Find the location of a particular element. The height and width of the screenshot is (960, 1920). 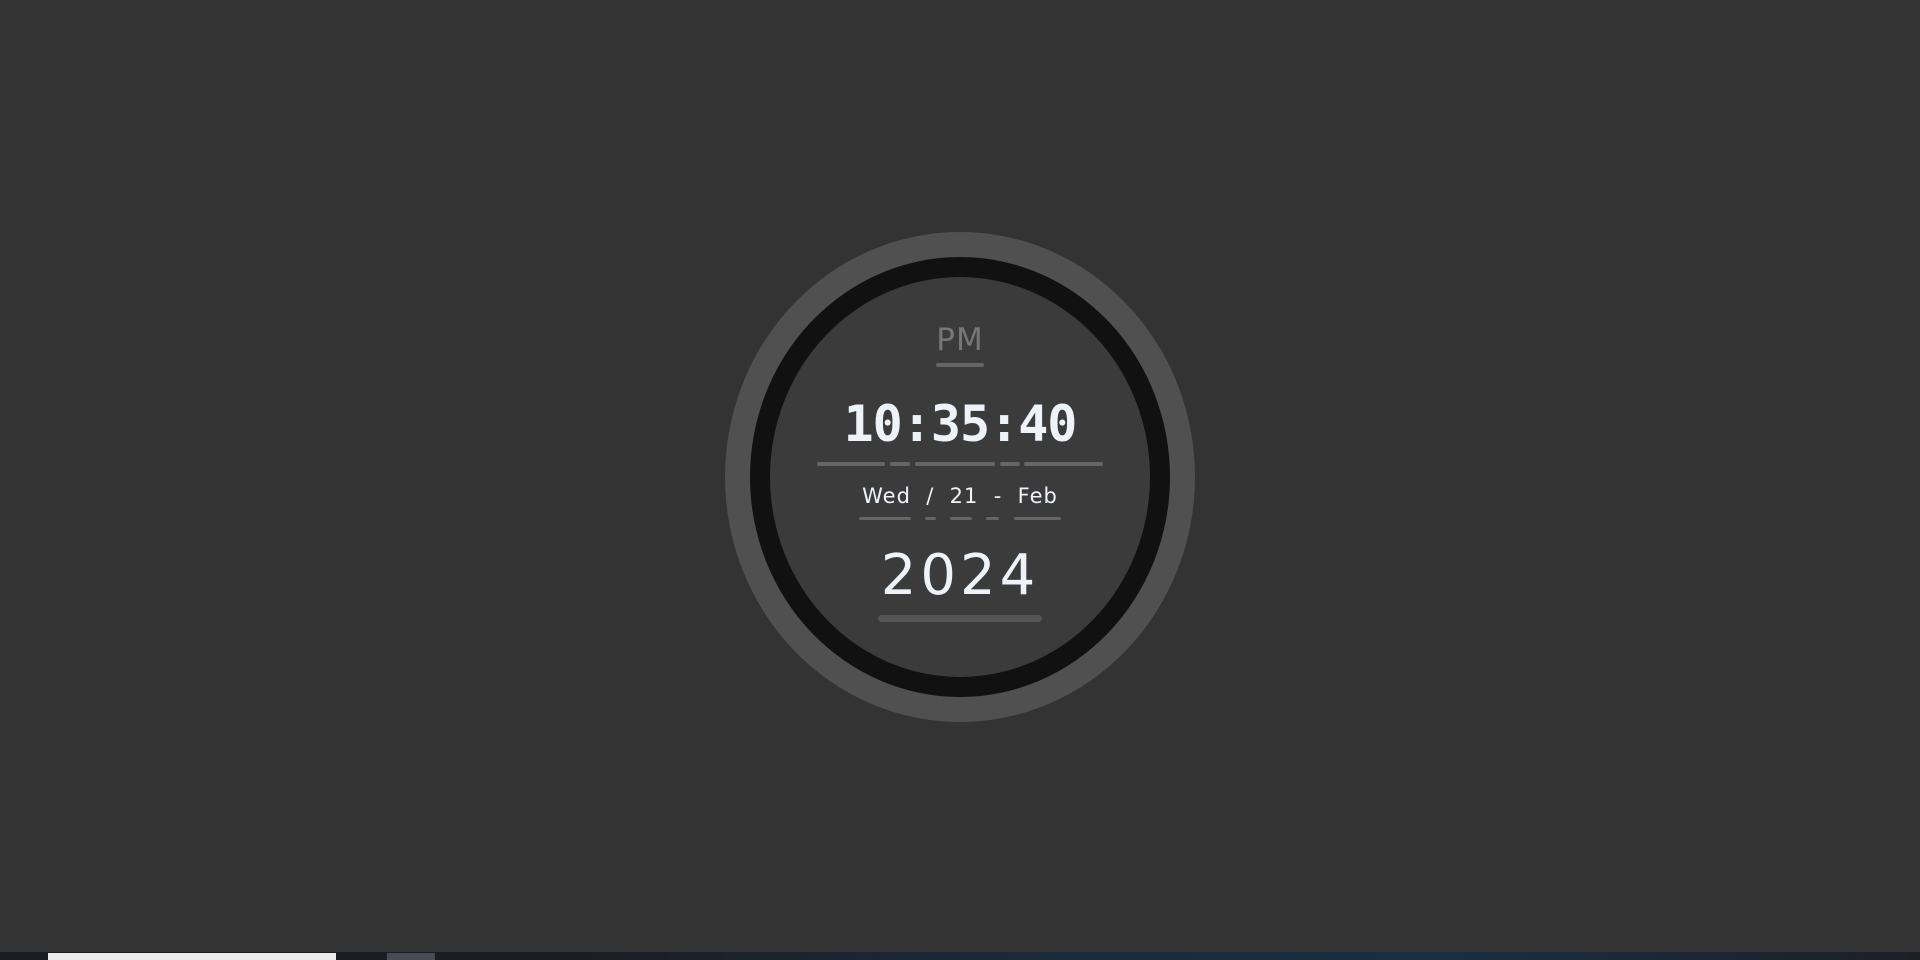

month-underline is located at coordinates (1037, 518).